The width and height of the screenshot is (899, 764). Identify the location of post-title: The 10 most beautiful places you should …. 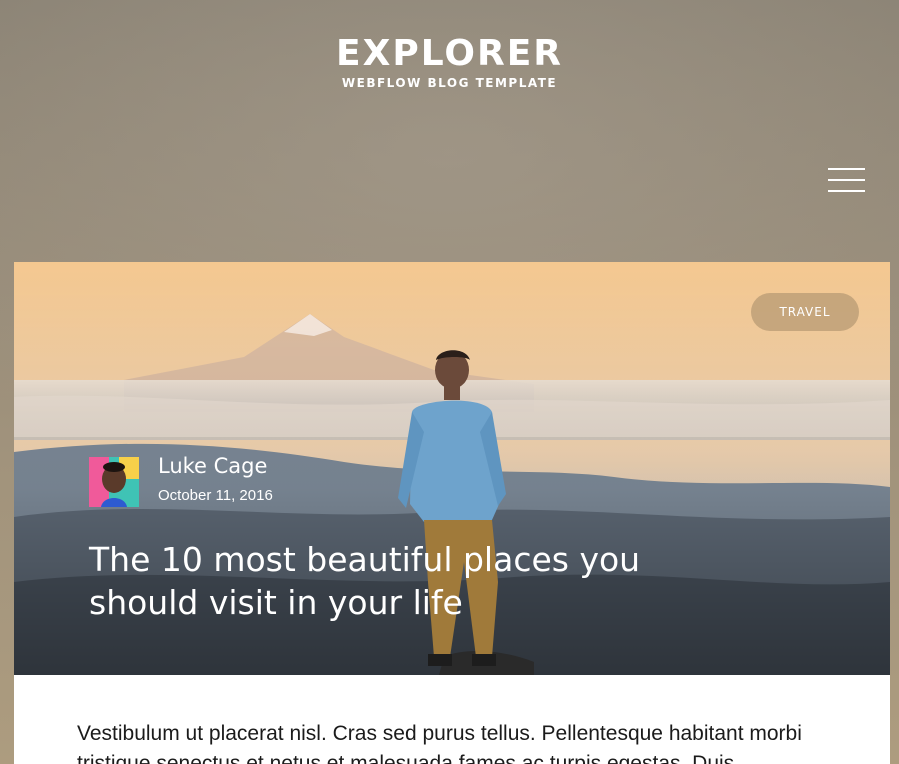
(409, 581).